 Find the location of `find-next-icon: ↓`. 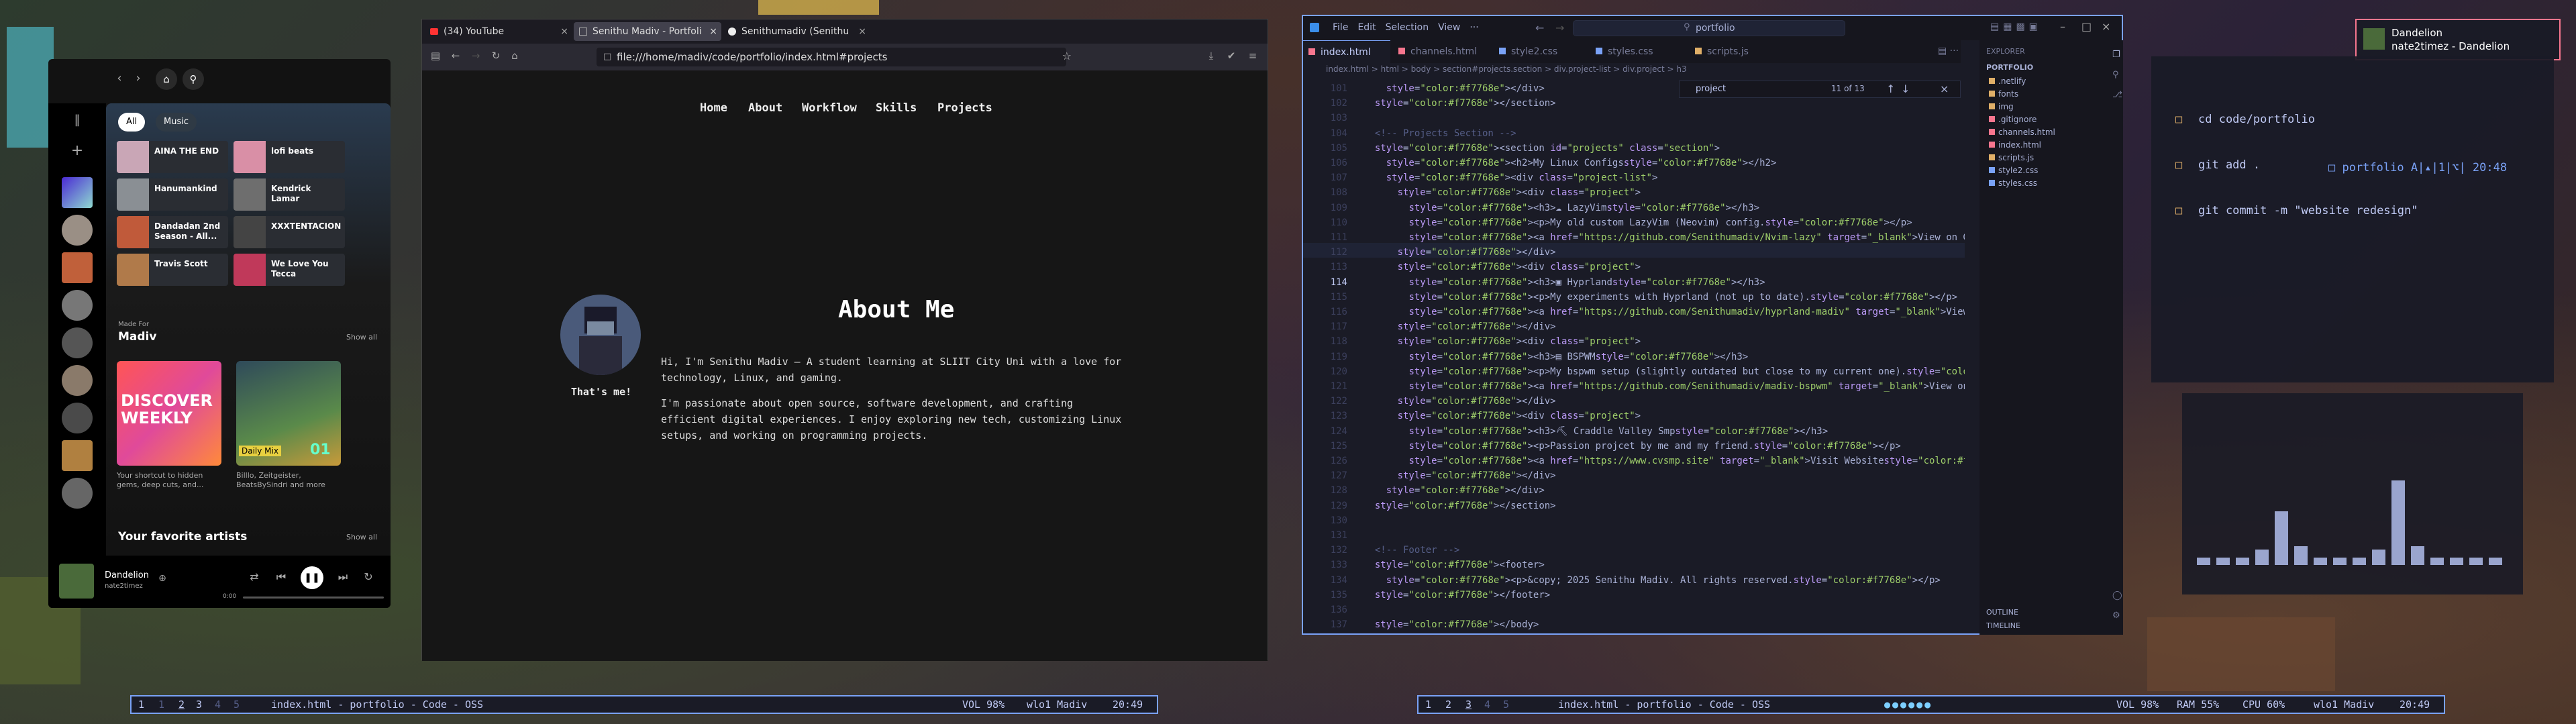

find-next-icon: ↓ is located at coordinates (1905, 89).